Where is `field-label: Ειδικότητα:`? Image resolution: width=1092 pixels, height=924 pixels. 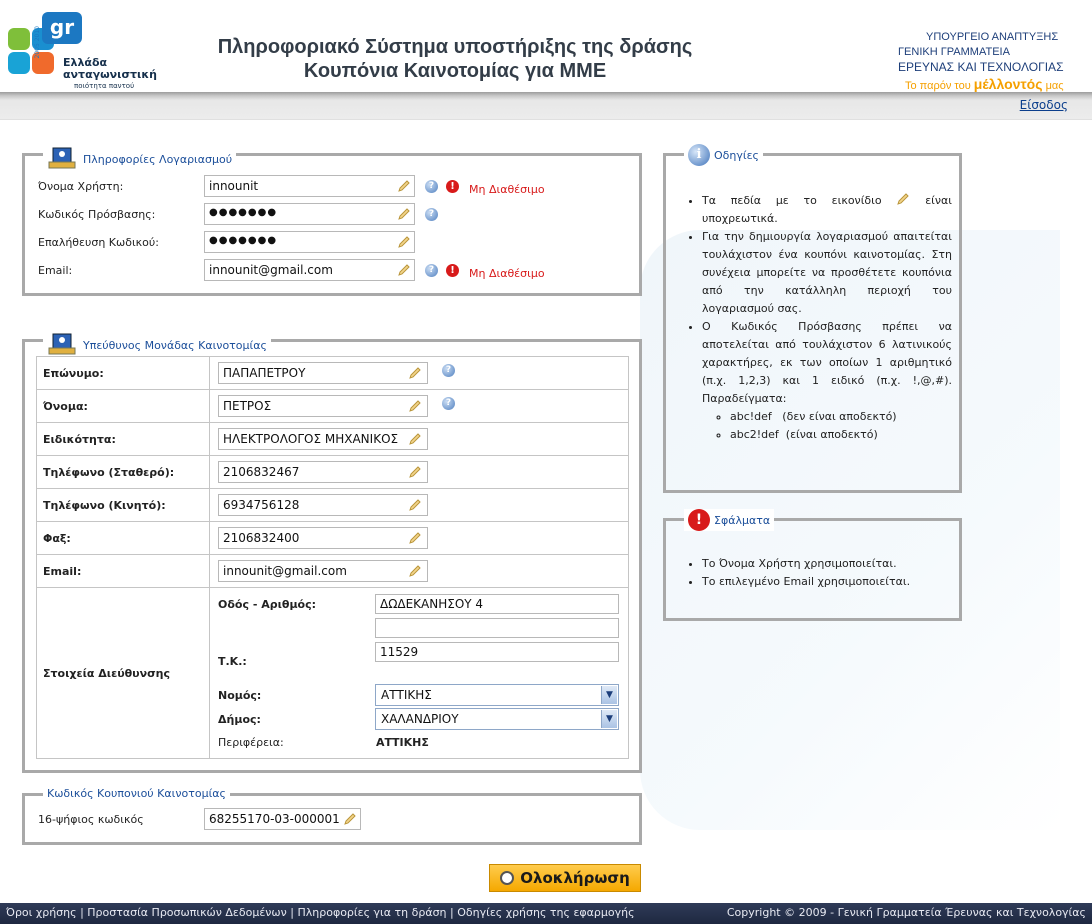
field-label: Ειδικότητα: is located at coordinates (123, 439).